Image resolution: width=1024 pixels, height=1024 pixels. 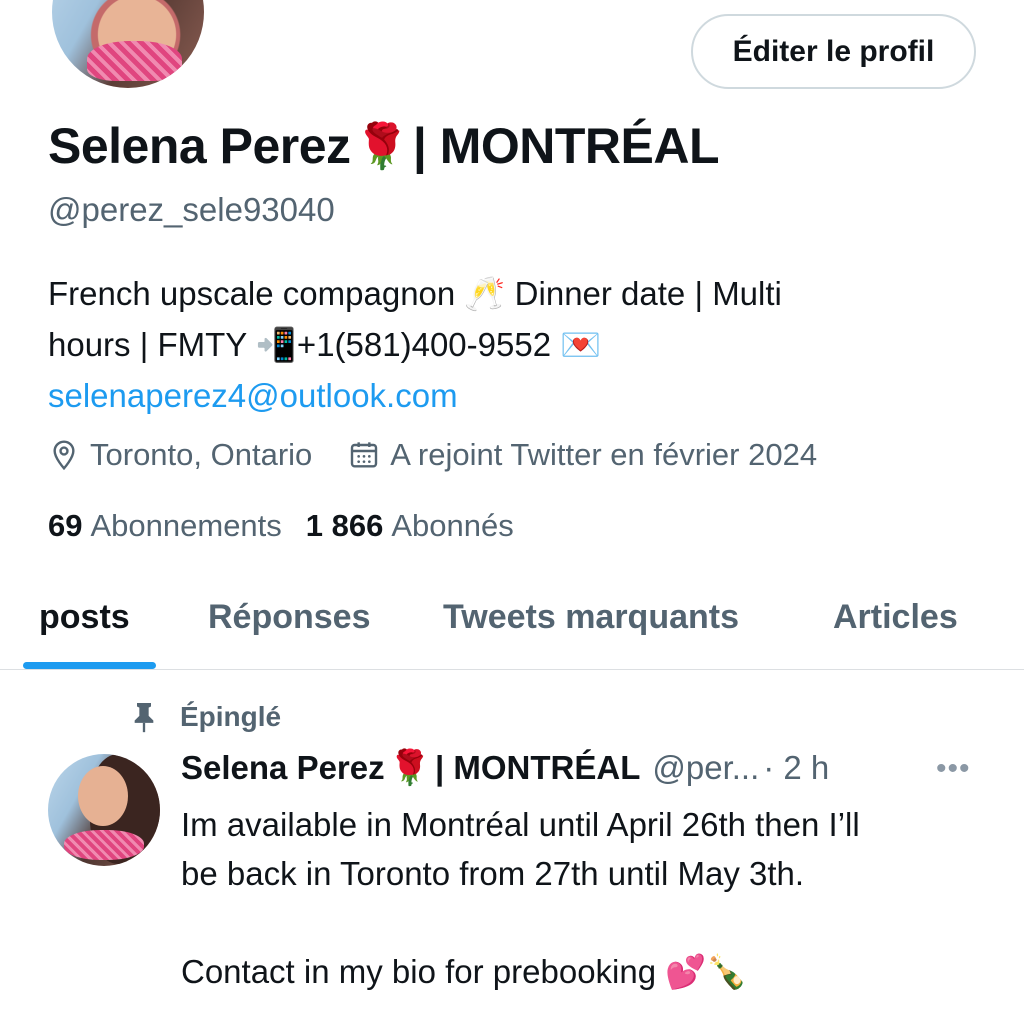 What do you see at coordinates (84, 617) in the screenshot?
I see `tab-posts: posts` at bounding box center [84, 617].